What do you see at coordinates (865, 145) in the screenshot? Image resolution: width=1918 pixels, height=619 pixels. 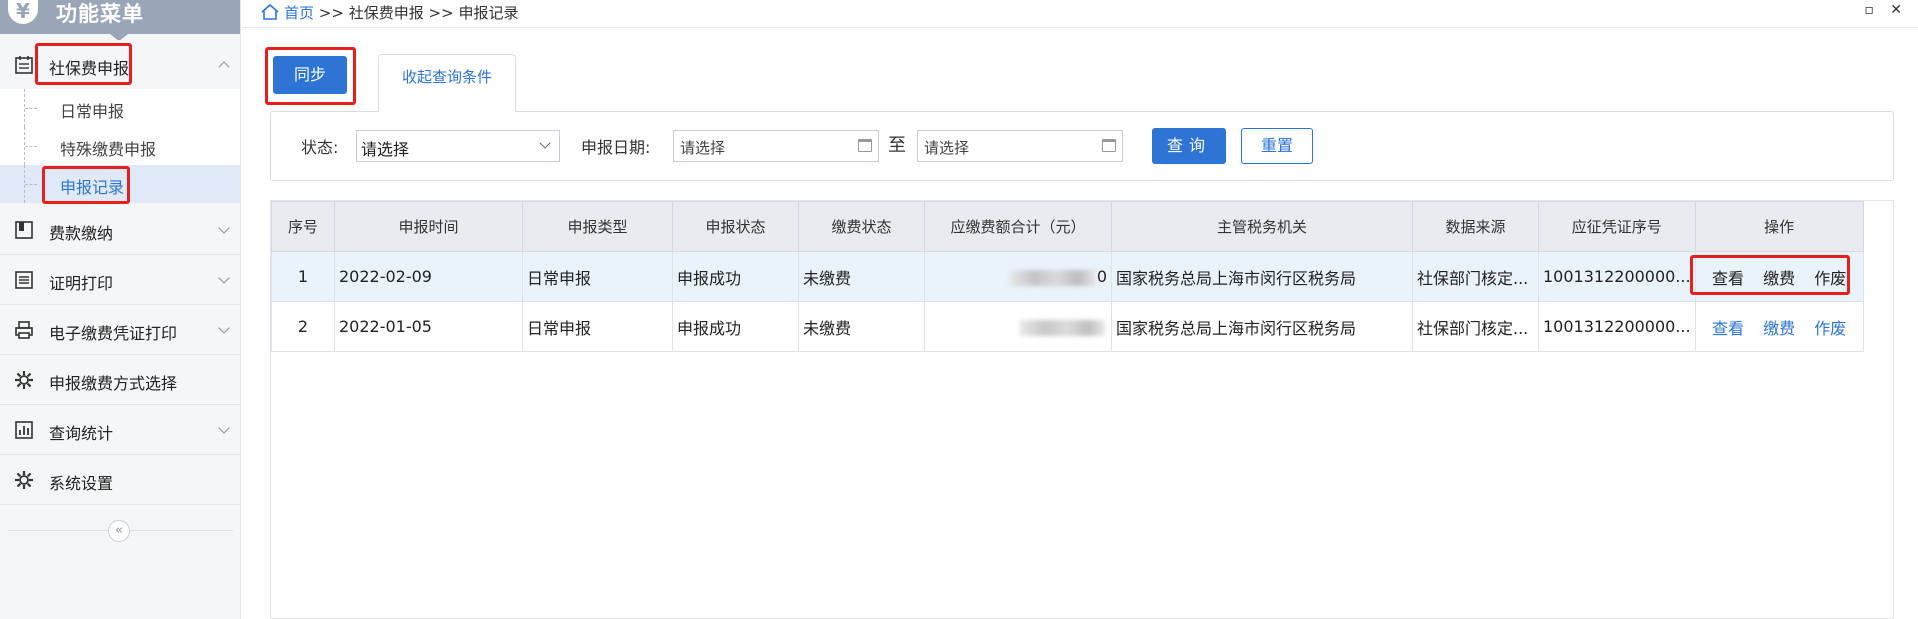 I see `calendar-icon` at bounding box center [865, 145].